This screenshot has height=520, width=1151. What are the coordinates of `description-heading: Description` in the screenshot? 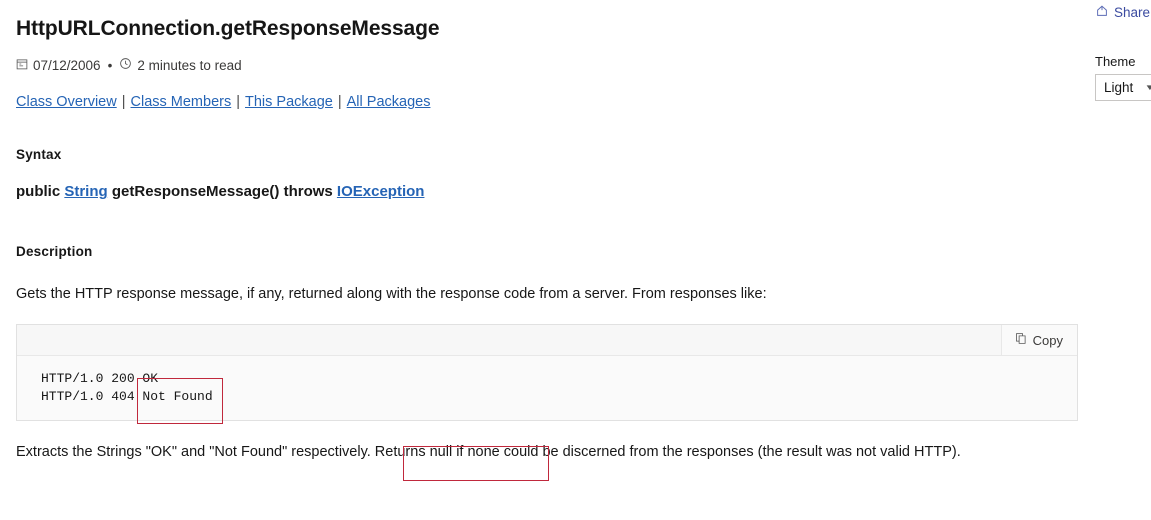 It's located at (54, 252).